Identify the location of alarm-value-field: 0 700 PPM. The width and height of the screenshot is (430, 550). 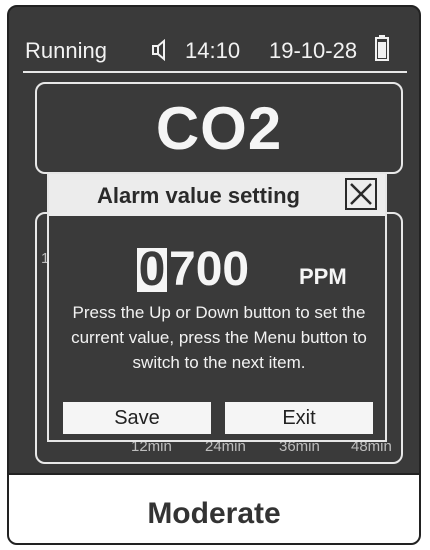
(217, 270).